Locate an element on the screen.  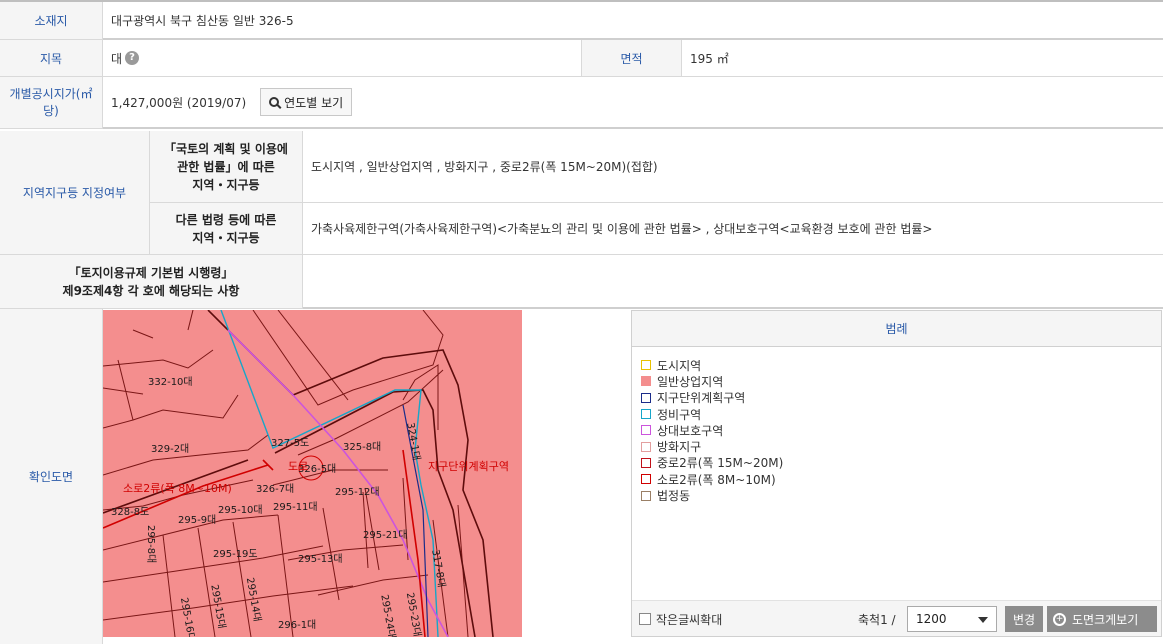
svg-text: 295-24대 is located at coordinates (388, 615).